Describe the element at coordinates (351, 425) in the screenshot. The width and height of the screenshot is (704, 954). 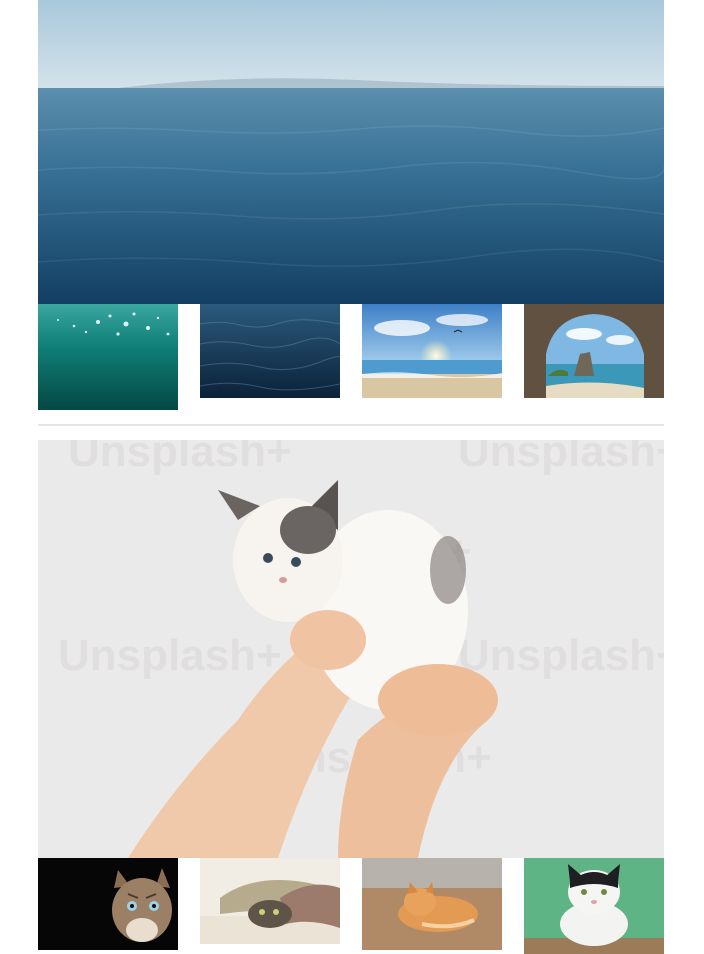
I see `gallery-divider` at that location.